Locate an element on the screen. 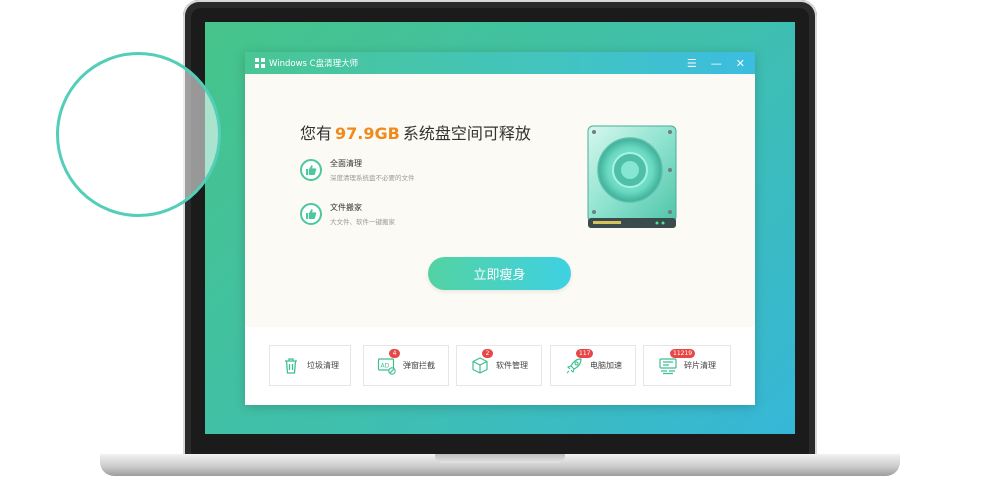 This screenshot has height=479, width=1000. badge: 4 is located at coordinates (394, 353).